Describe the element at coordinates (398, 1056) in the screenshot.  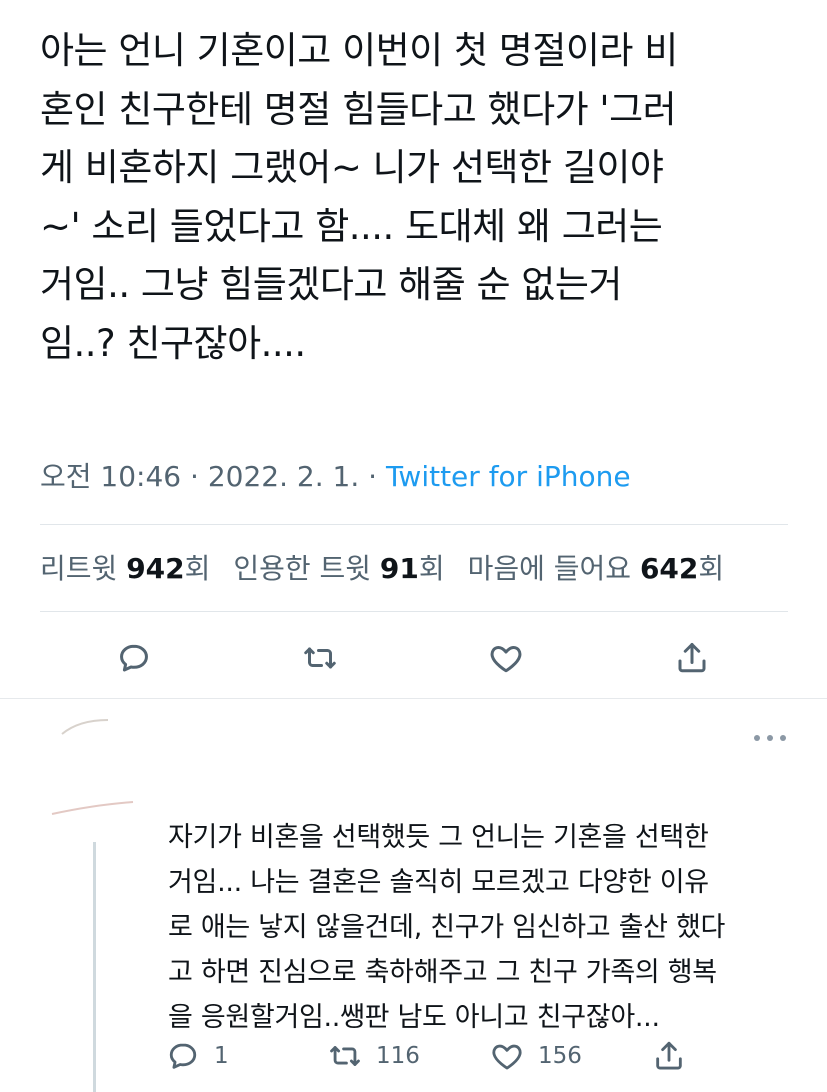
I see `reply-retweet-count: 116` at that location.